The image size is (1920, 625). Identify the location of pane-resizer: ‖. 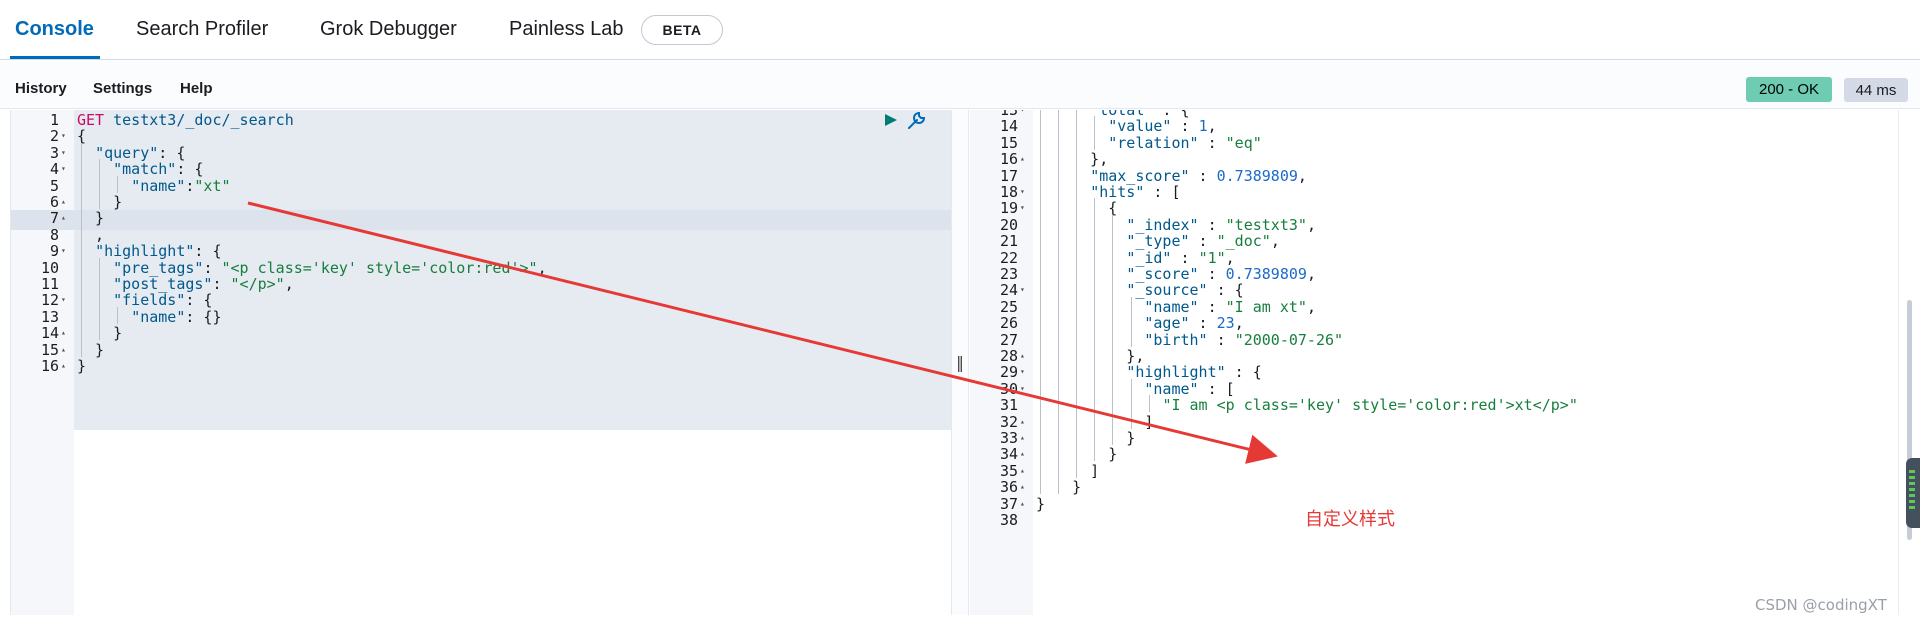
(960, 362).